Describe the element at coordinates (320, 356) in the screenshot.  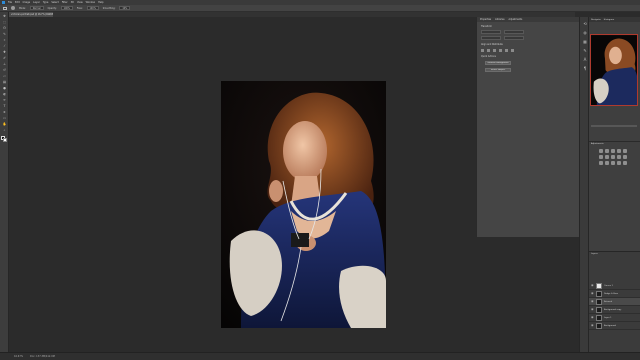
I see `status-bar: 16.67% Doc: 137.3M/412.0M` at that location.